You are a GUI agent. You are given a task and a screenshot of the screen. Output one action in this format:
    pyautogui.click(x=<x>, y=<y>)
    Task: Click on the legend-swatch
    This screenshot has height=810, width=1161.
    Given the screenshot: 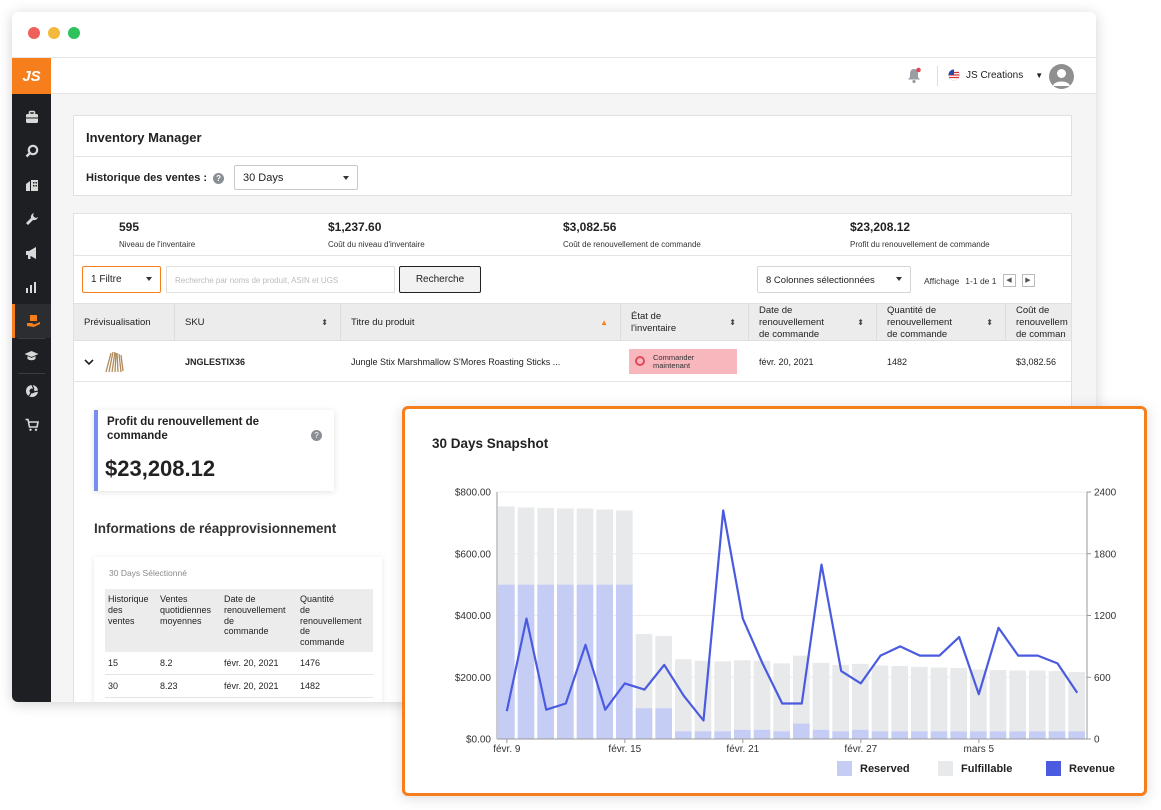 What is the action you would take?
    pyautogui.click(x=945, y=768)
    